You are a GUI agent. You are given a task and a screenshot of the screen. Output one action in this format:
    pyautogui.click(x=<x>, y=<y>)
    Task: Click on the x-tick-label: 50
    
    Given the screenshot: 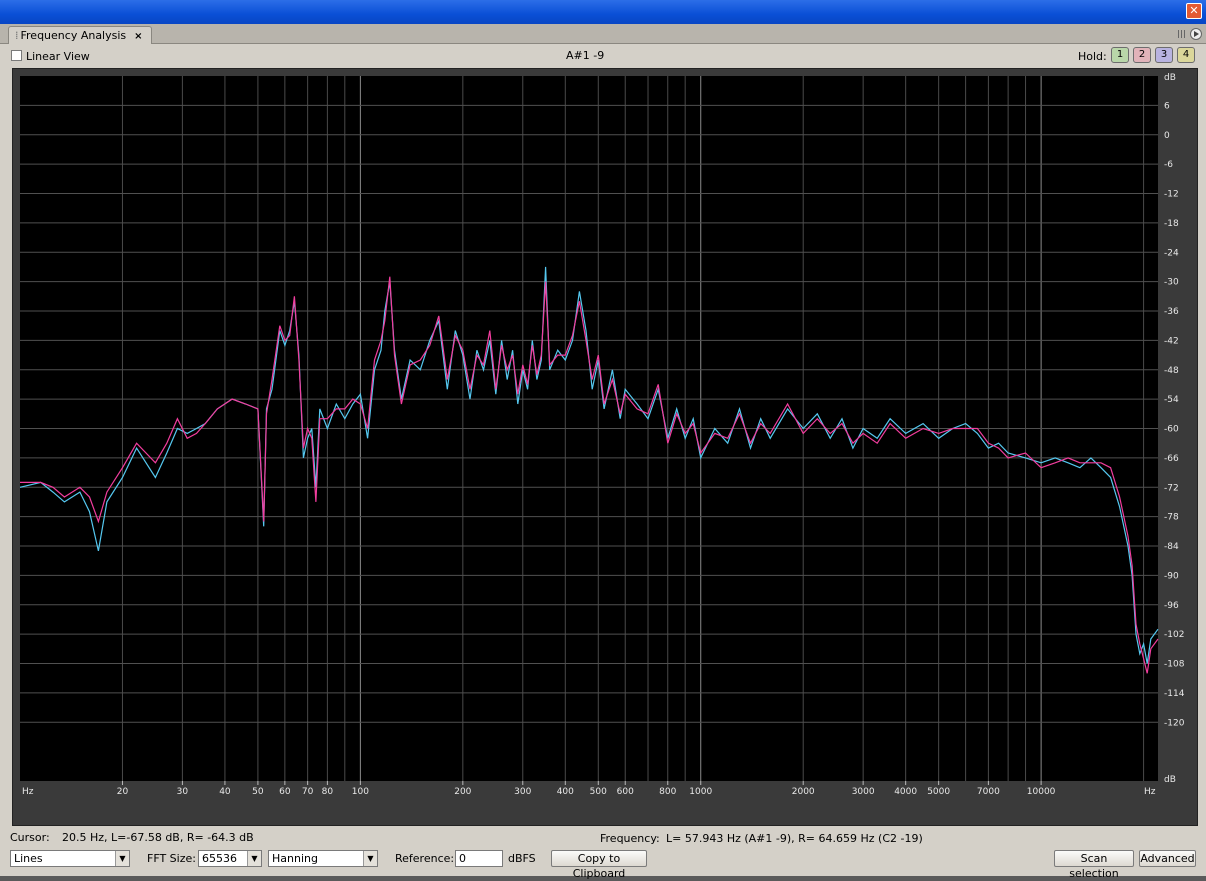 What is the action you would take?
    pyautogui.click(x=258, y=792)
    